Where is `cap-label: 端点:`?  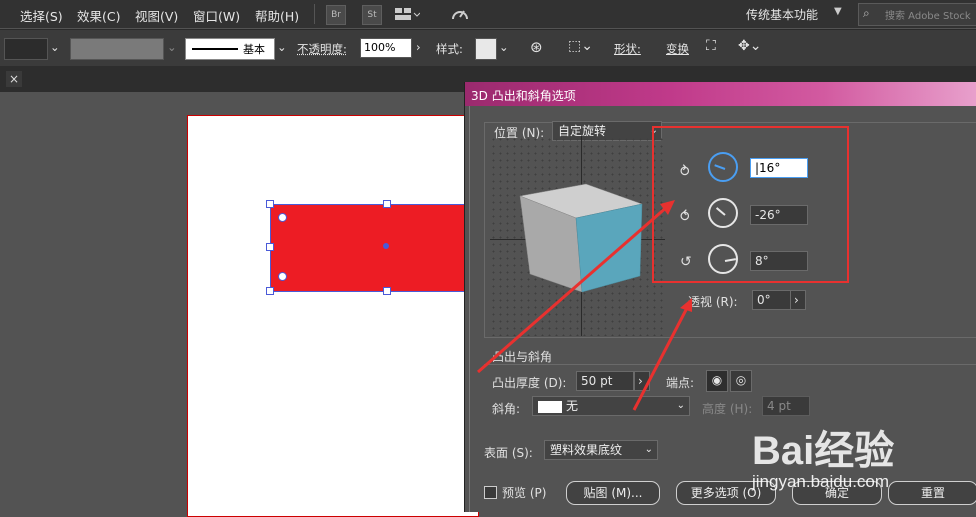
cap-label: 端点: is located at coordinates (680, 383).